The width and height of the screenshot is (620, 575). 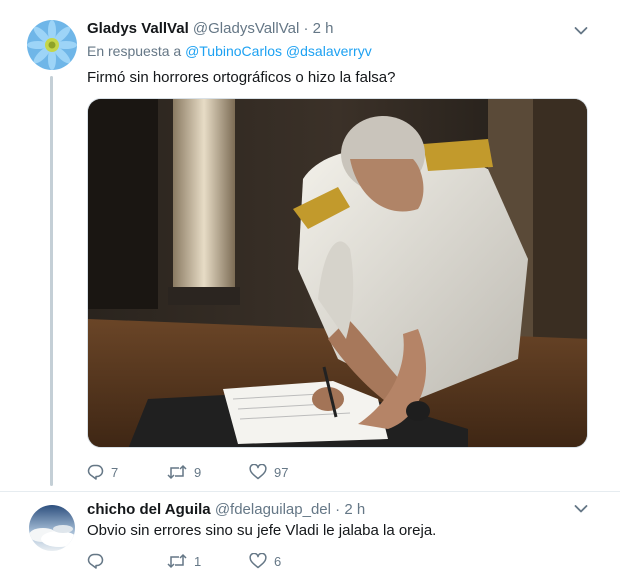 I want to click on retweet-button: 9, so click(x=208, y=472).